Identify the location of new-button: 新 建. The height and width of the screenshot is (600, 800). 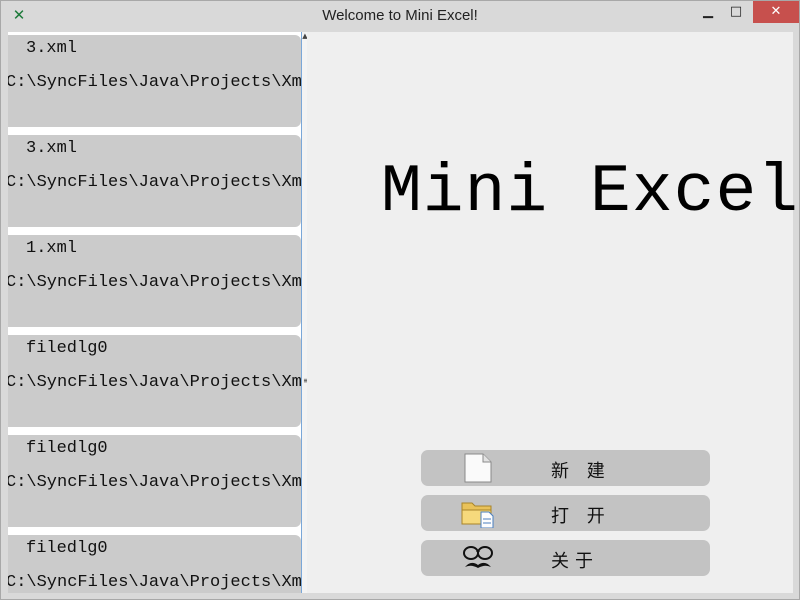
(565, 468).